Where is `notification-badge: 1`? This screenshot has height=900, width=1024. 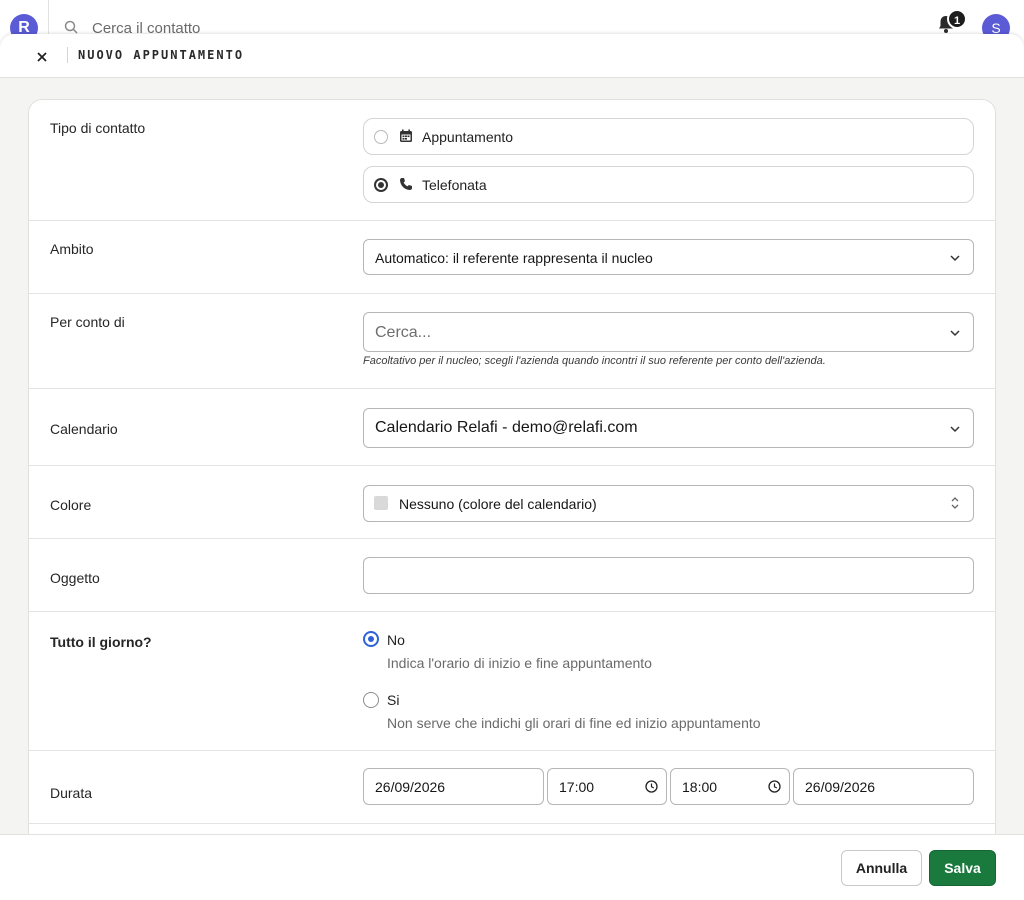
notification-badge: 1 is located at coordinates (957, 19).